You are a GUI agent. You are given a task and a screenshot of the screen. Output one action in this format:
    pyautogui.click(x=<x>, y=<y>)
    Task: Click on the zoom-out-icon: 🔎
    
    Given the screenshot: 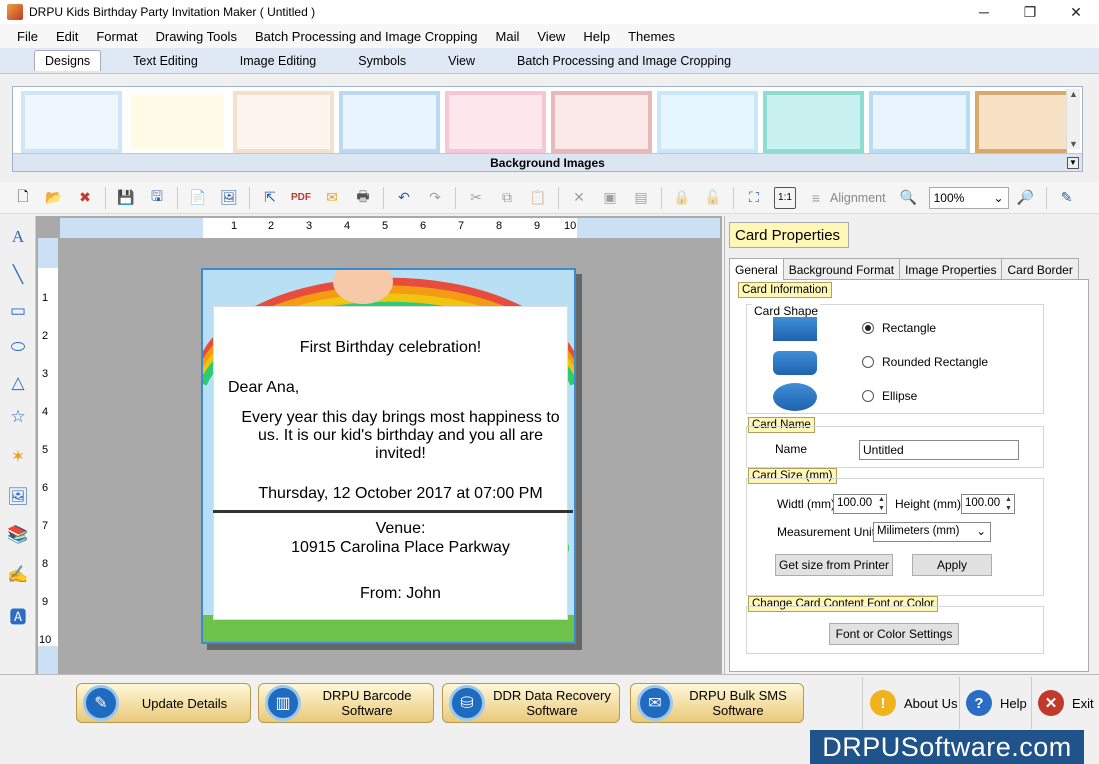 What is the action you would take?
    pyautogui.click(x=1026, y=198)
    